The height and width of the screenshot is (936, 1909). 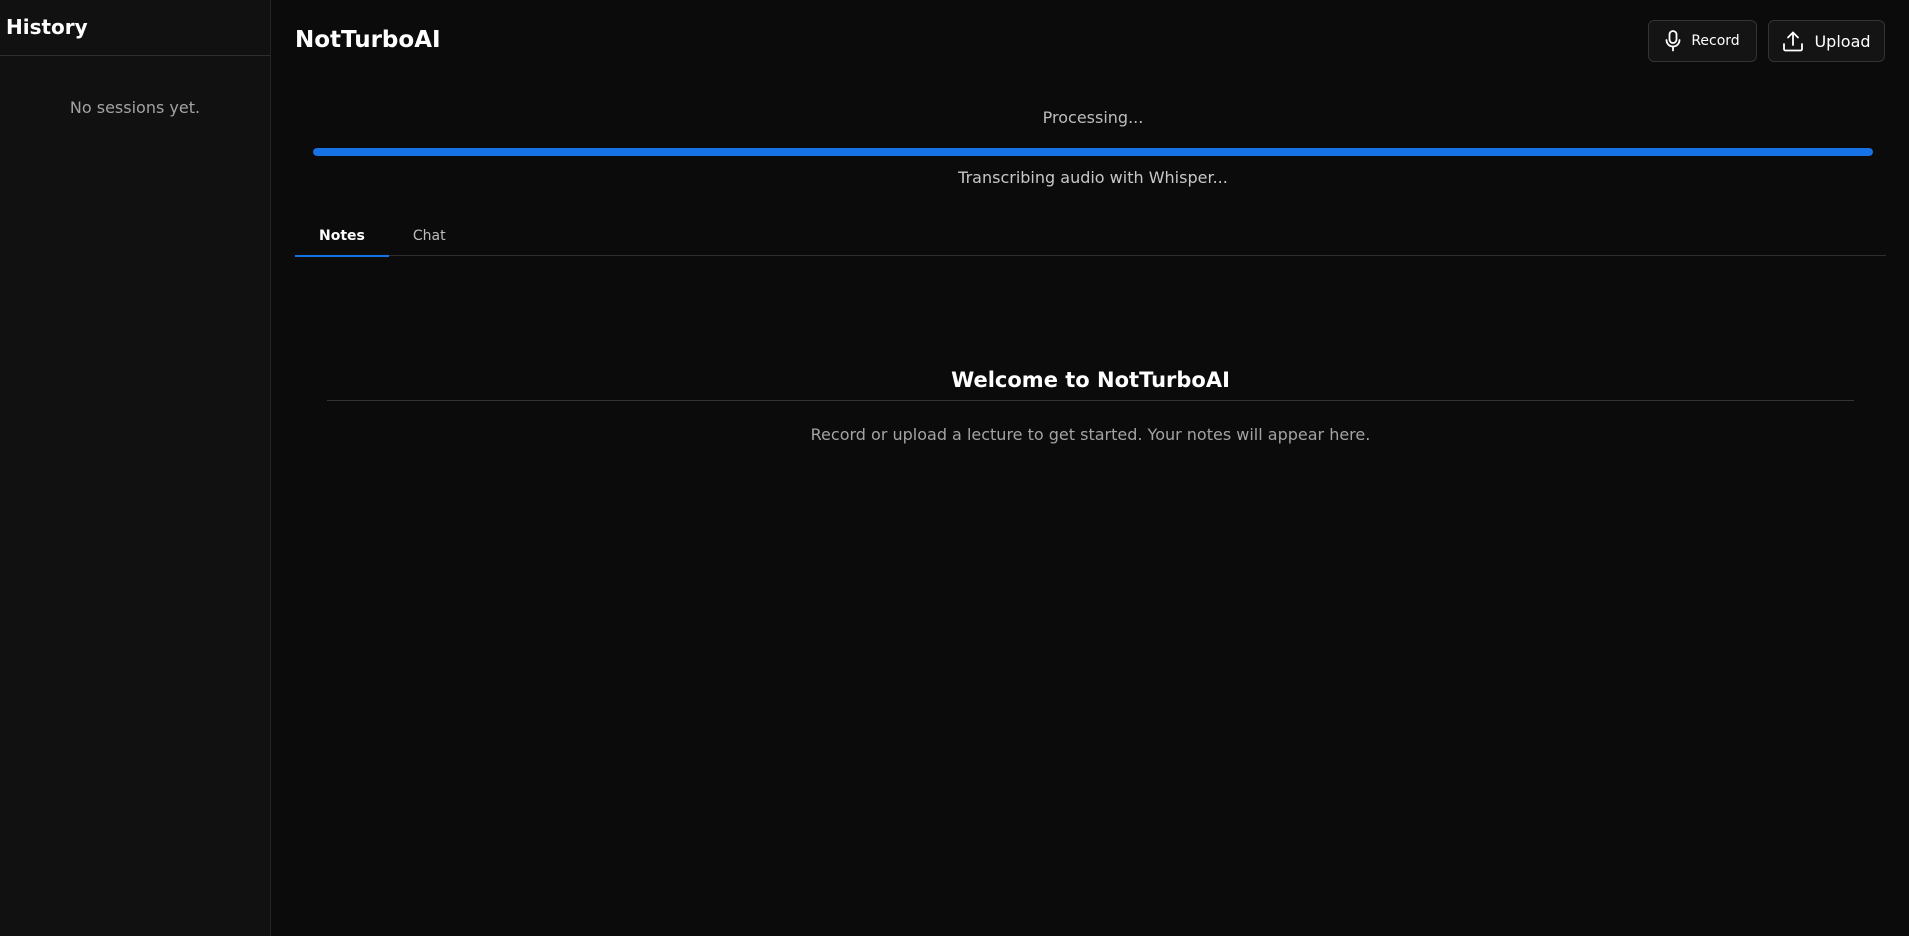 I want to click on tab-notes: Notes, so click(x=342, y=236).